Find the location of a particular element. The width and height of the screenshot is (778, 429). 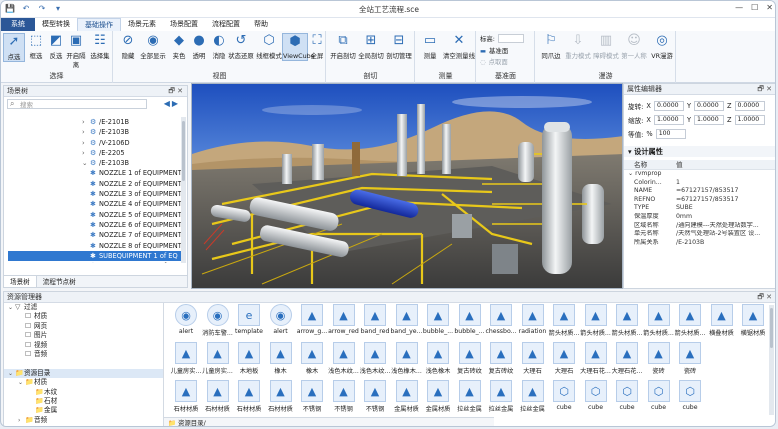

color-button: ◆ 夹色 is located at coordinates (179, 46).